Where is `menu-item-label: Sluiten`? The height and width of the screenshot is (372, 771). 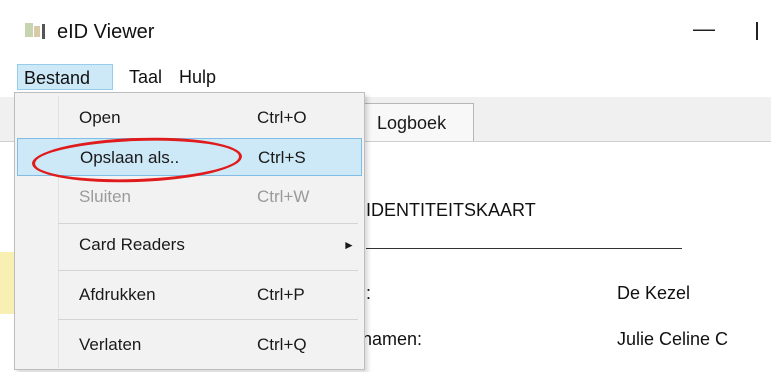
menu-item-label: Sluiten is located at coordinates (105, 196).